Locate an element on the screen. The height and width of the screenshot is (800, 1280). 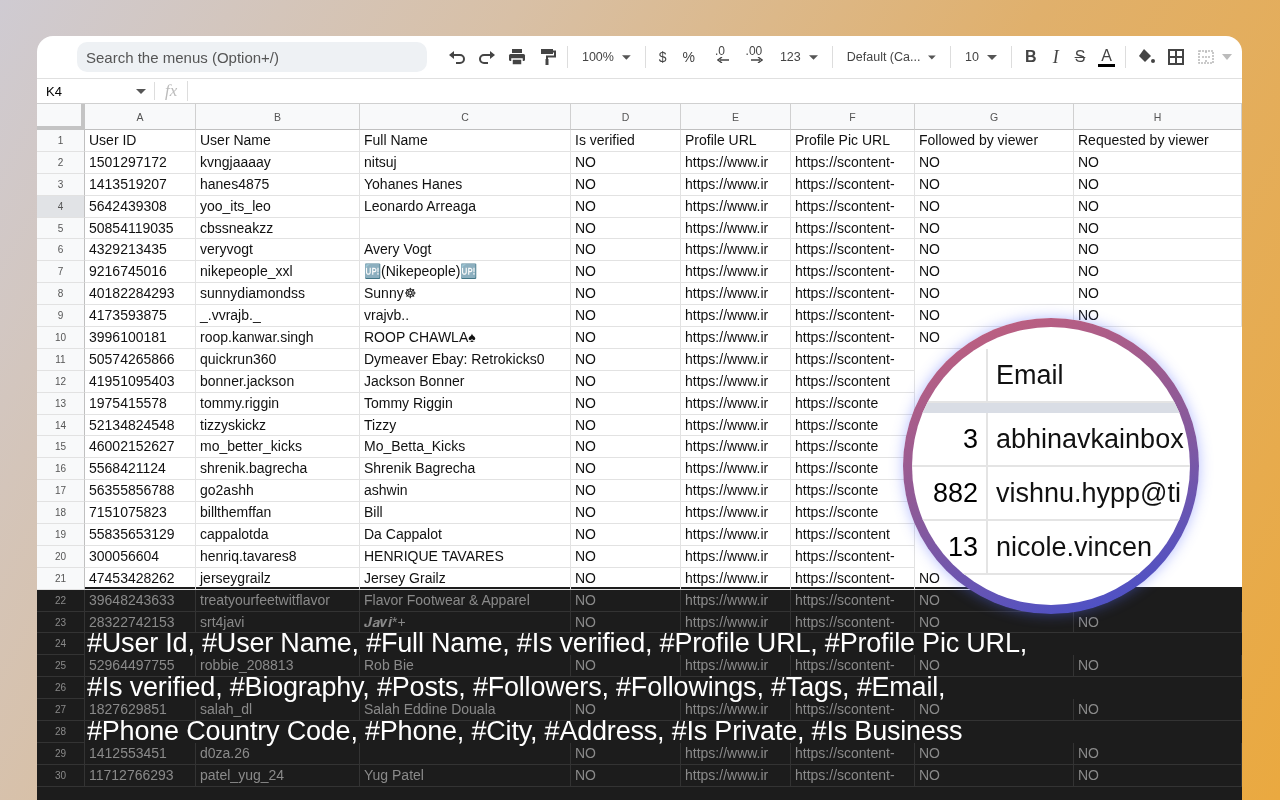
table-cell: 🆙(Nikepeople)🆙 is located at coordinates (465, 272).